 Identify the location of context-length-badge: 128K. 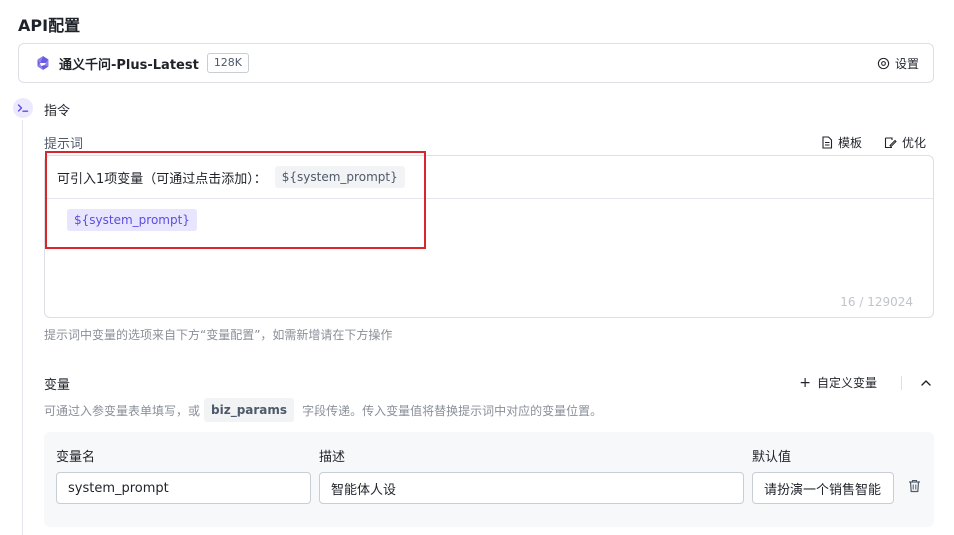
(228, 63).